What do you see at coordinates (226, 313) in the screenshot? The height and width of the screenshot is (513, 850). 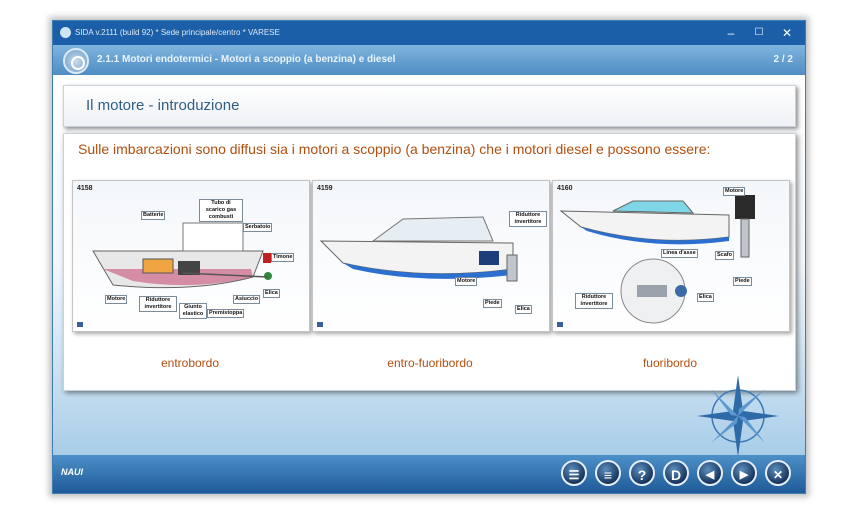 I see `label-premistoppa: Premistoppa` at bounding box center [226, 313].